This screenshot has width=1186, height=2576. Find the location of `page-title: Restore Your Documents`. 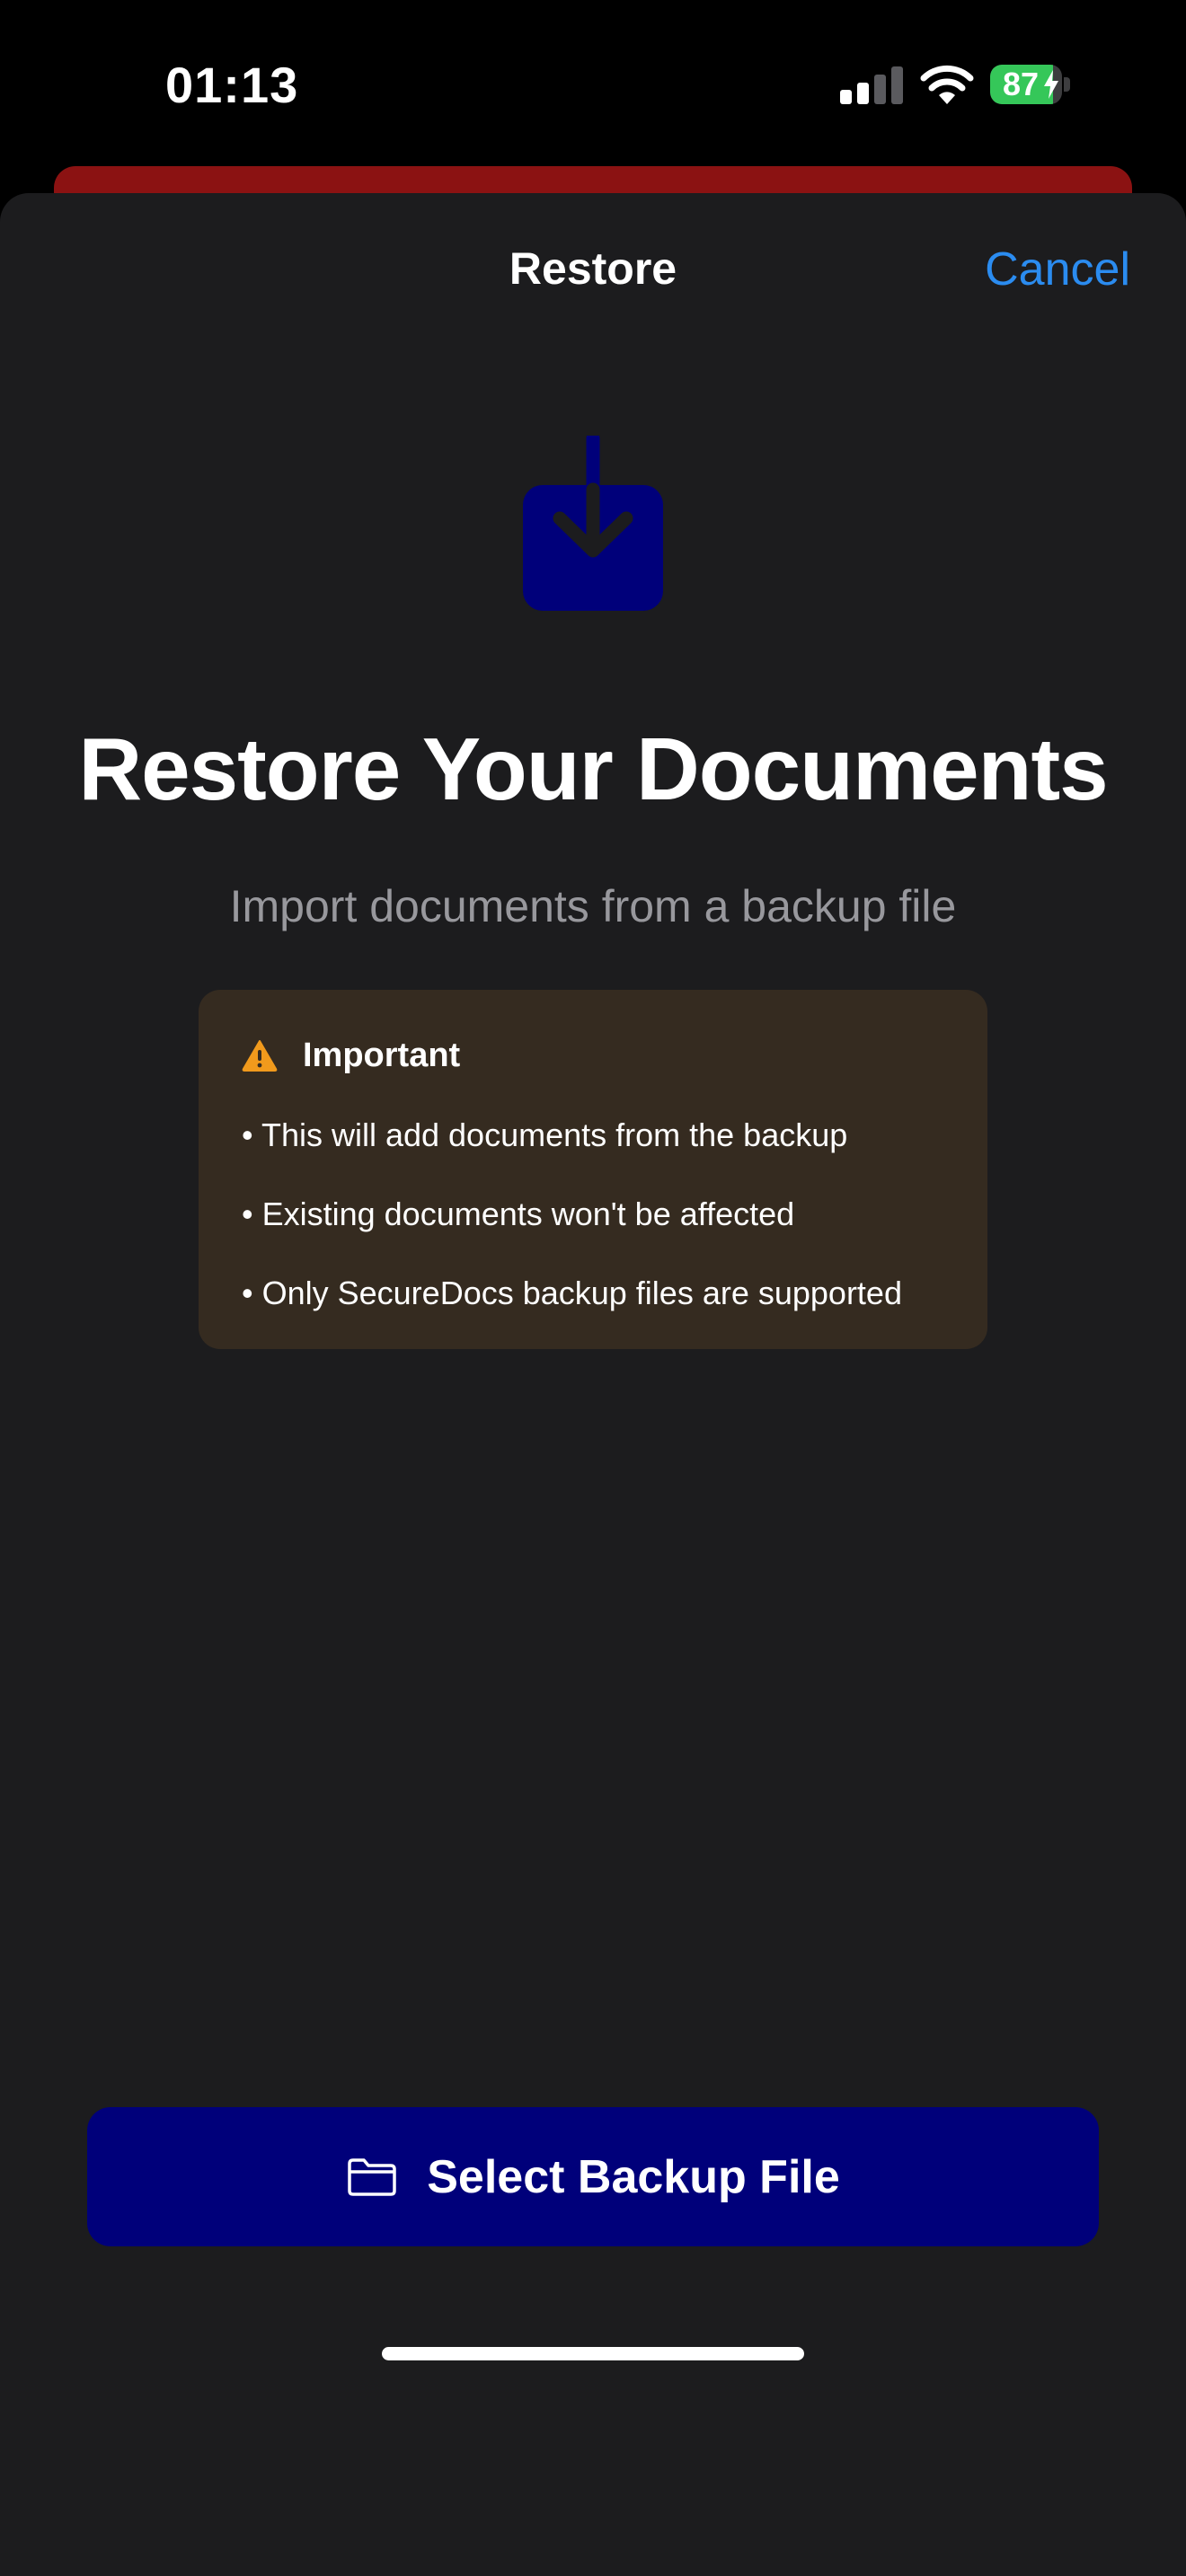

page-title: Restore Your Documents is located at coordinates (593, 768).